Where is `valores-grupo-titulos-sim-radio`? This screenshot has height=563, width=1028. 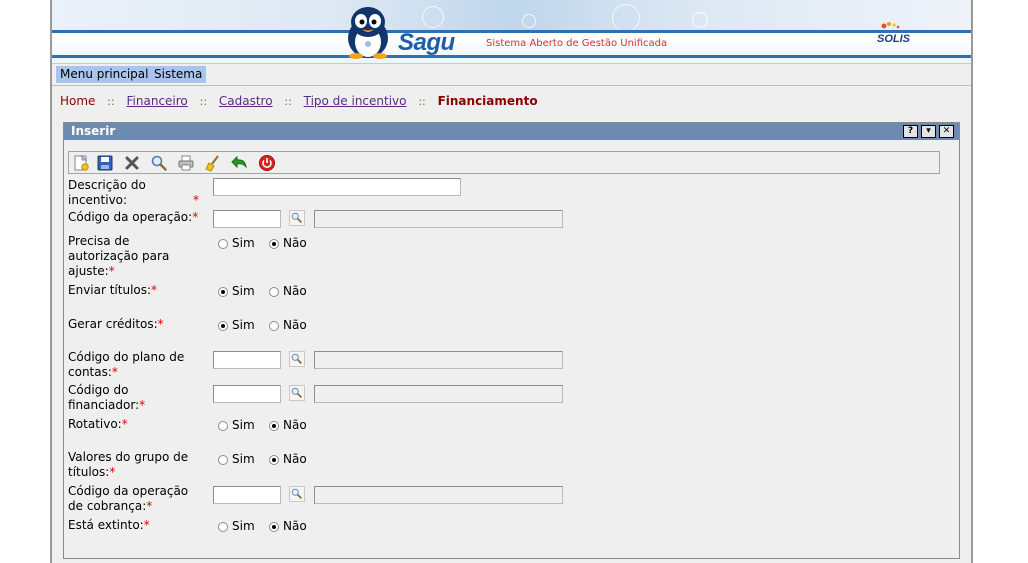 valores-grupo-titulos-sim-radio is located at coordinates (223, 460).